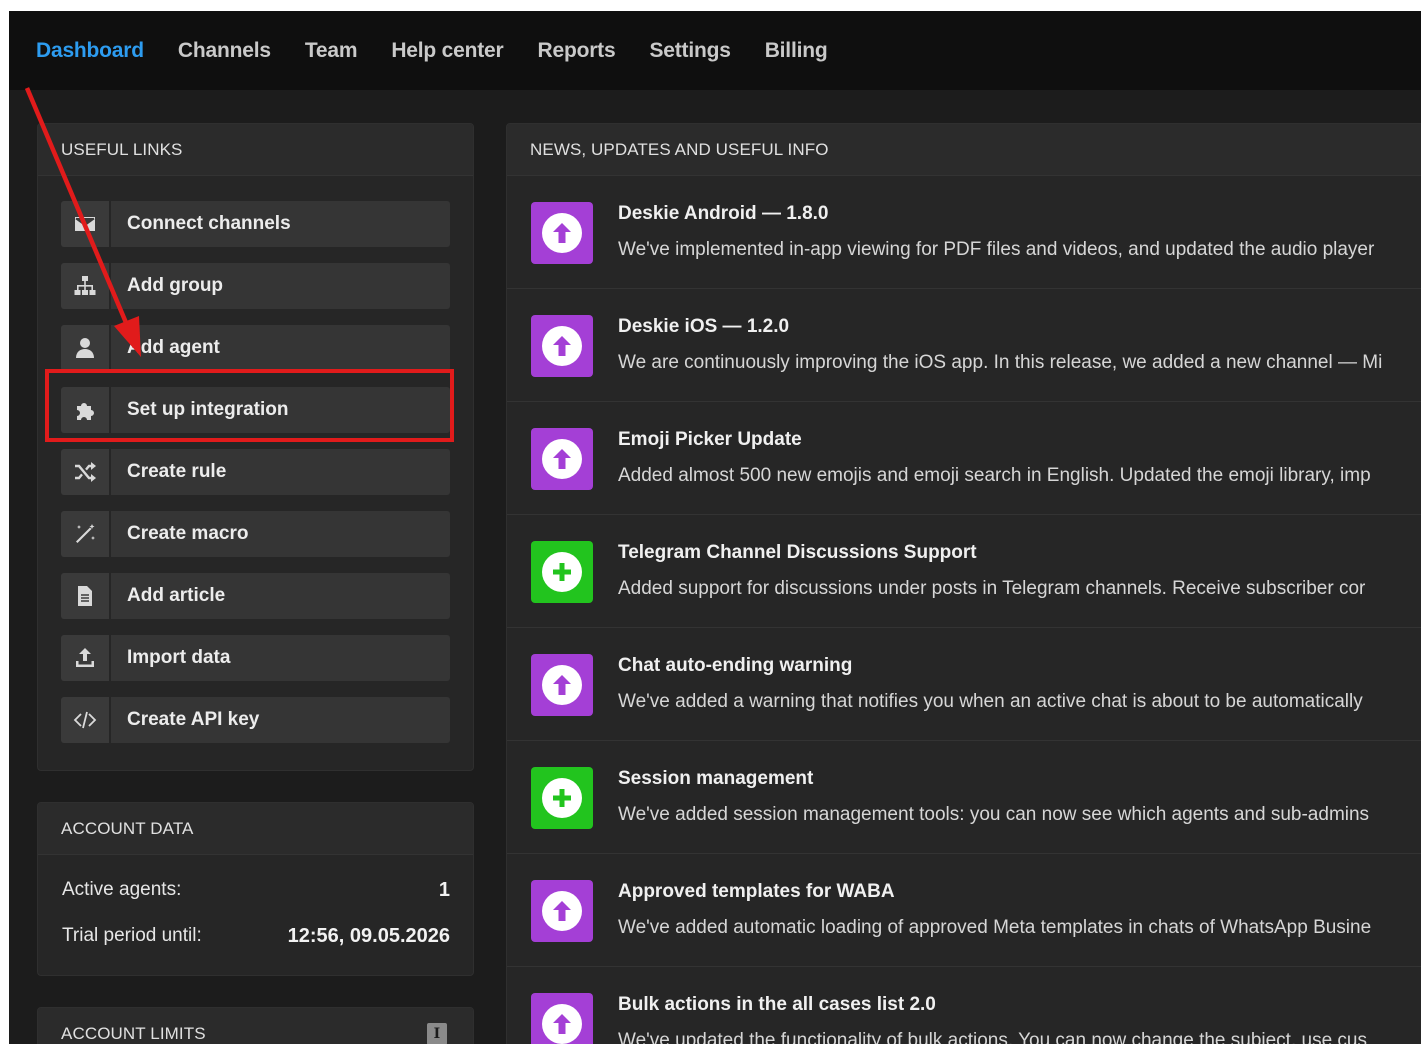 The height and width of the screenshot is (1044, 1421). Describe the element at coordinates (280, 596) in the screenshot. I see `link-label: Add article` at that location.